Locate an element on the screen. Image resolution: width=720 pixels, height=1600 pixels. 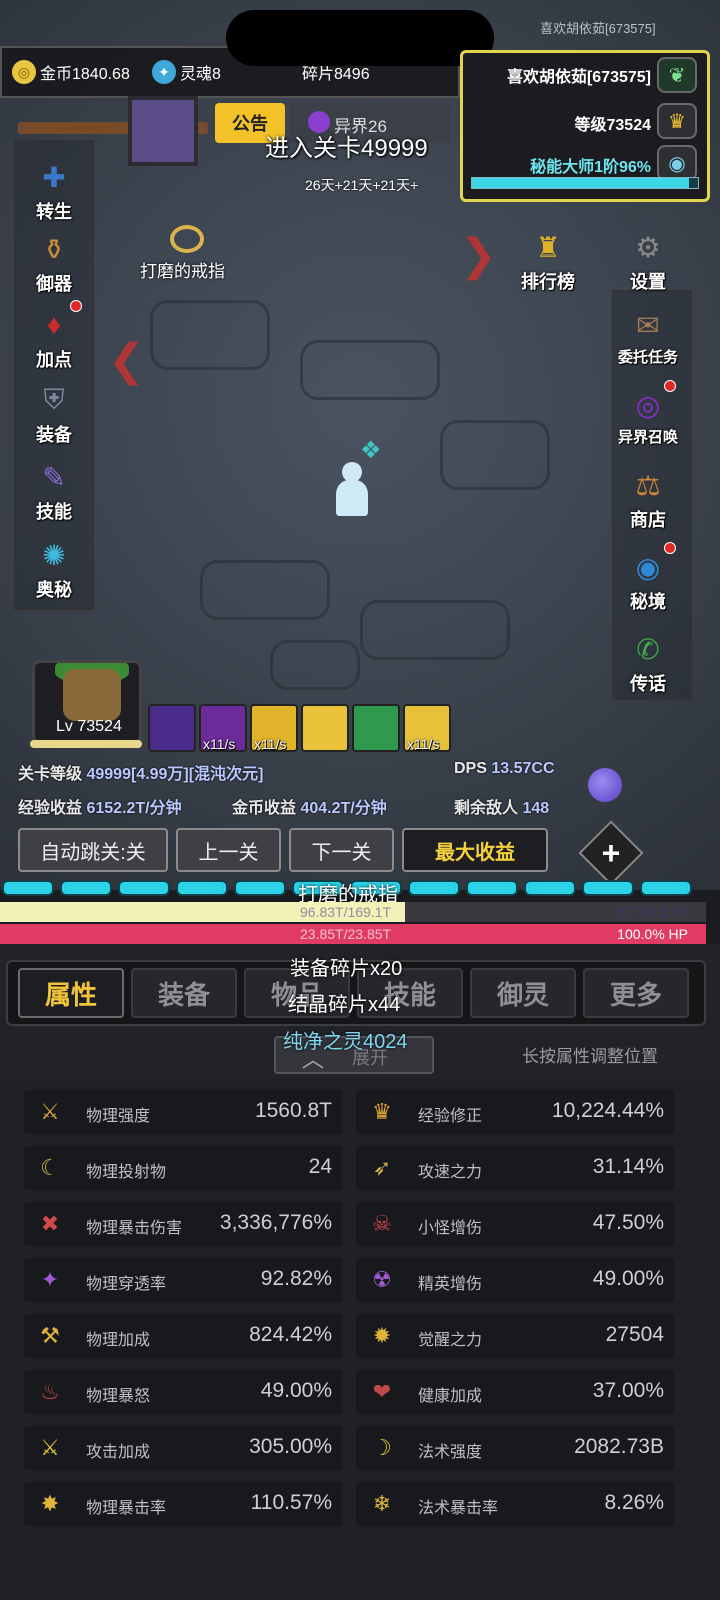
spiral-icon: ◉ is located at coordinates (677, 163).